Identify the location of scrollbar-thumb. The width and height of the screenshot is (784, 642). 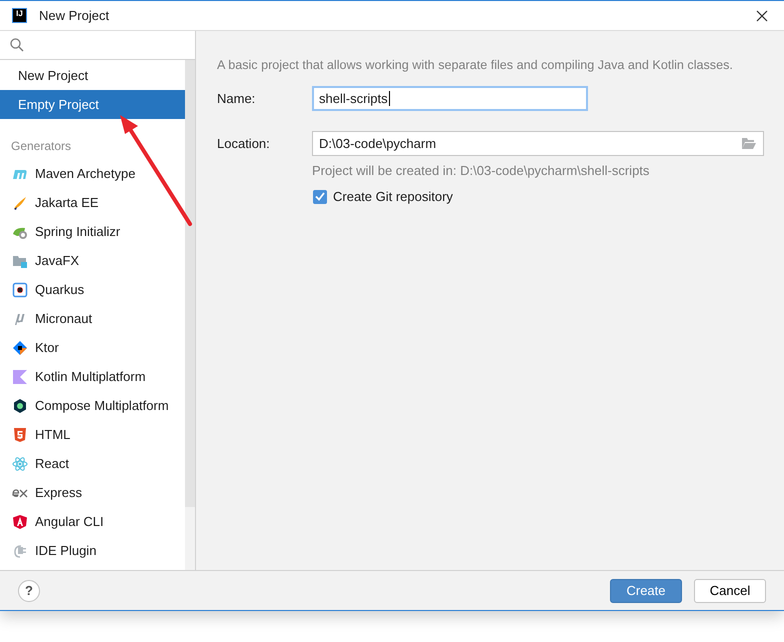
(190, 283).